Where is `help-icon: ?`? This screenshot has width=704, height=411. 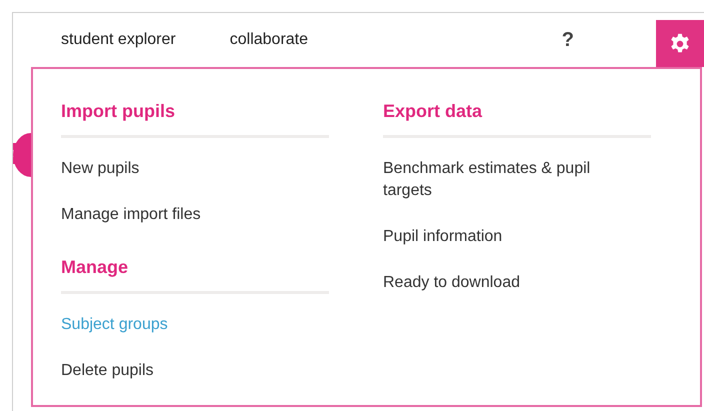
help-icon: ? is located at coordinates (568, 40).